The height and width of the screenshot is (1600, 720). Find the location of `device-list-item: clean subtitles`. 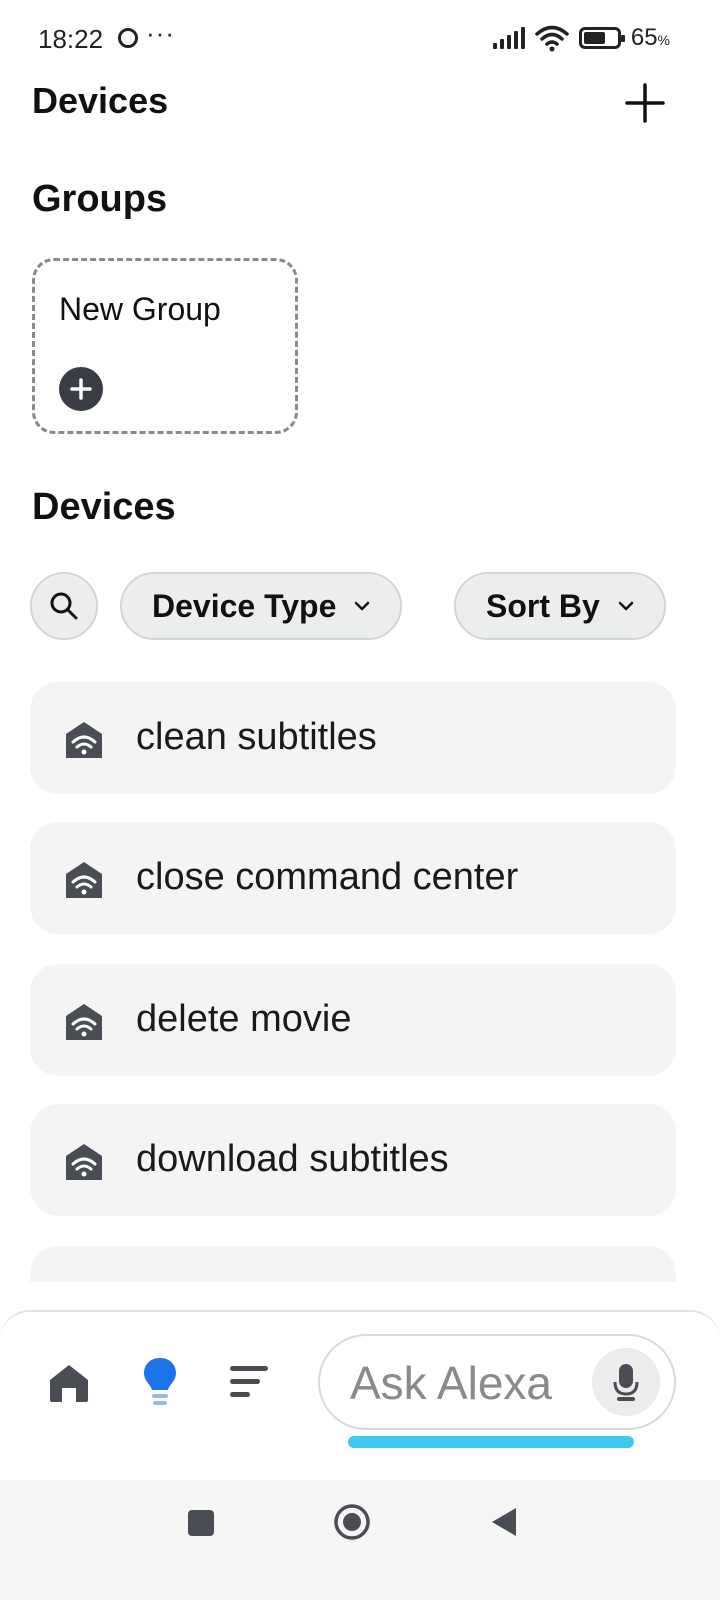

device-list-item: clean subtitles is located at coordinates (353, 738).